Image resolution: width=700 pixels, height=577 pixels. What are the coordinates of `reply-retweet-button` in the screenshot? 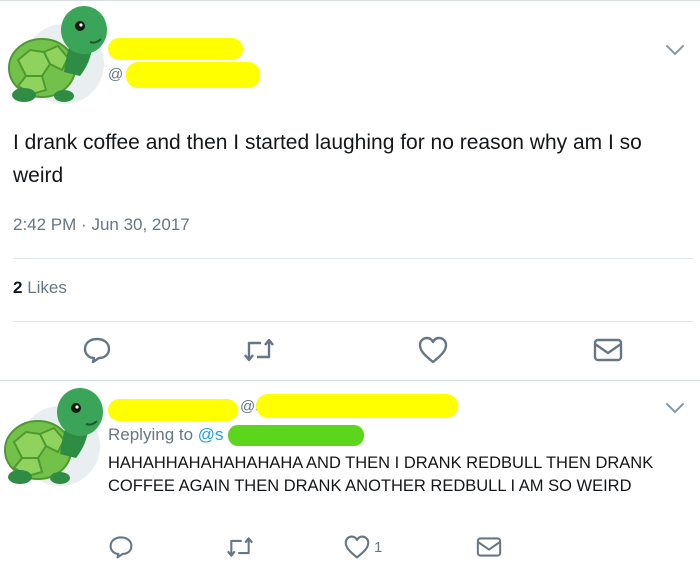 It's located at (240, 547).